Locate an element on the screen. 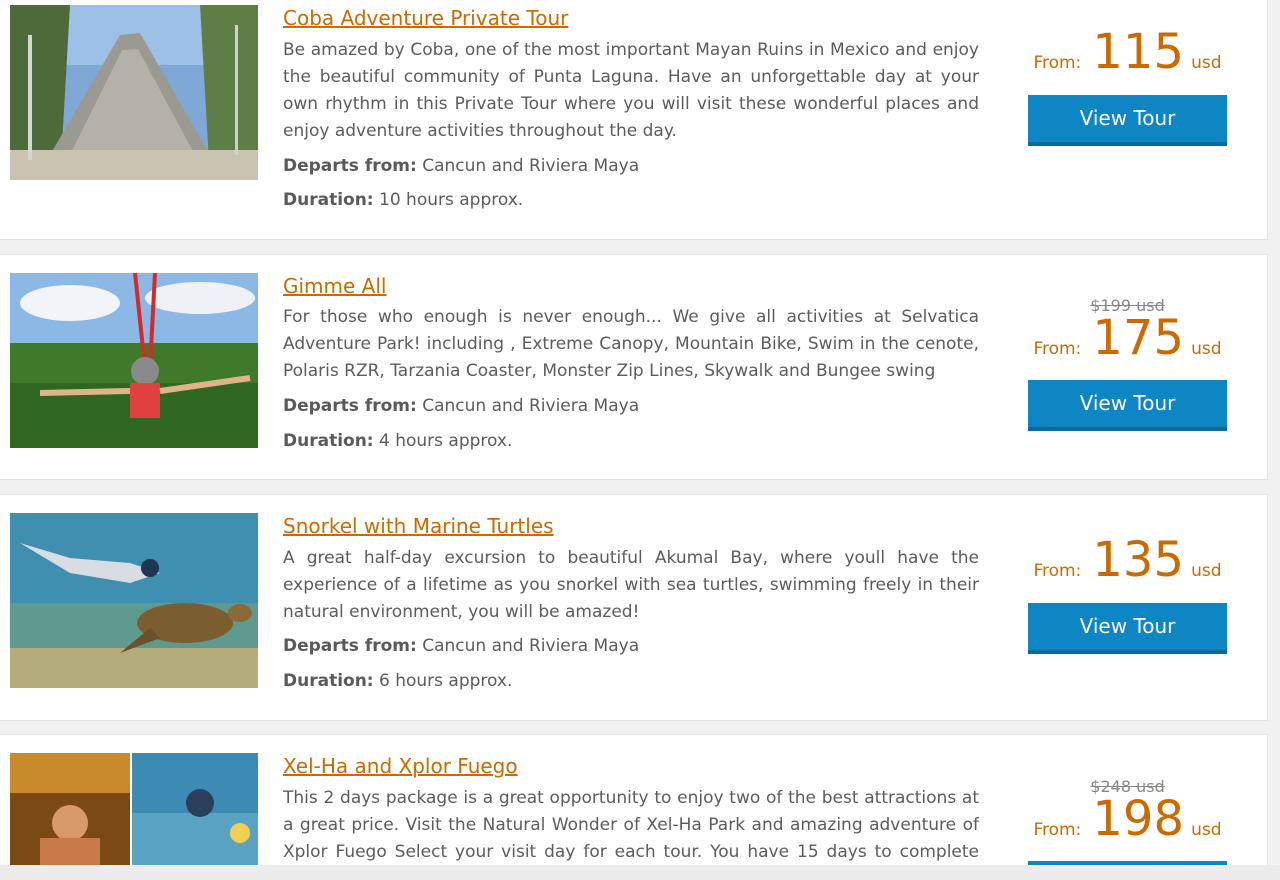 The height and width of the screenshot is (880, 1280). price-value: 135 is located at coordinates (1138, 560).